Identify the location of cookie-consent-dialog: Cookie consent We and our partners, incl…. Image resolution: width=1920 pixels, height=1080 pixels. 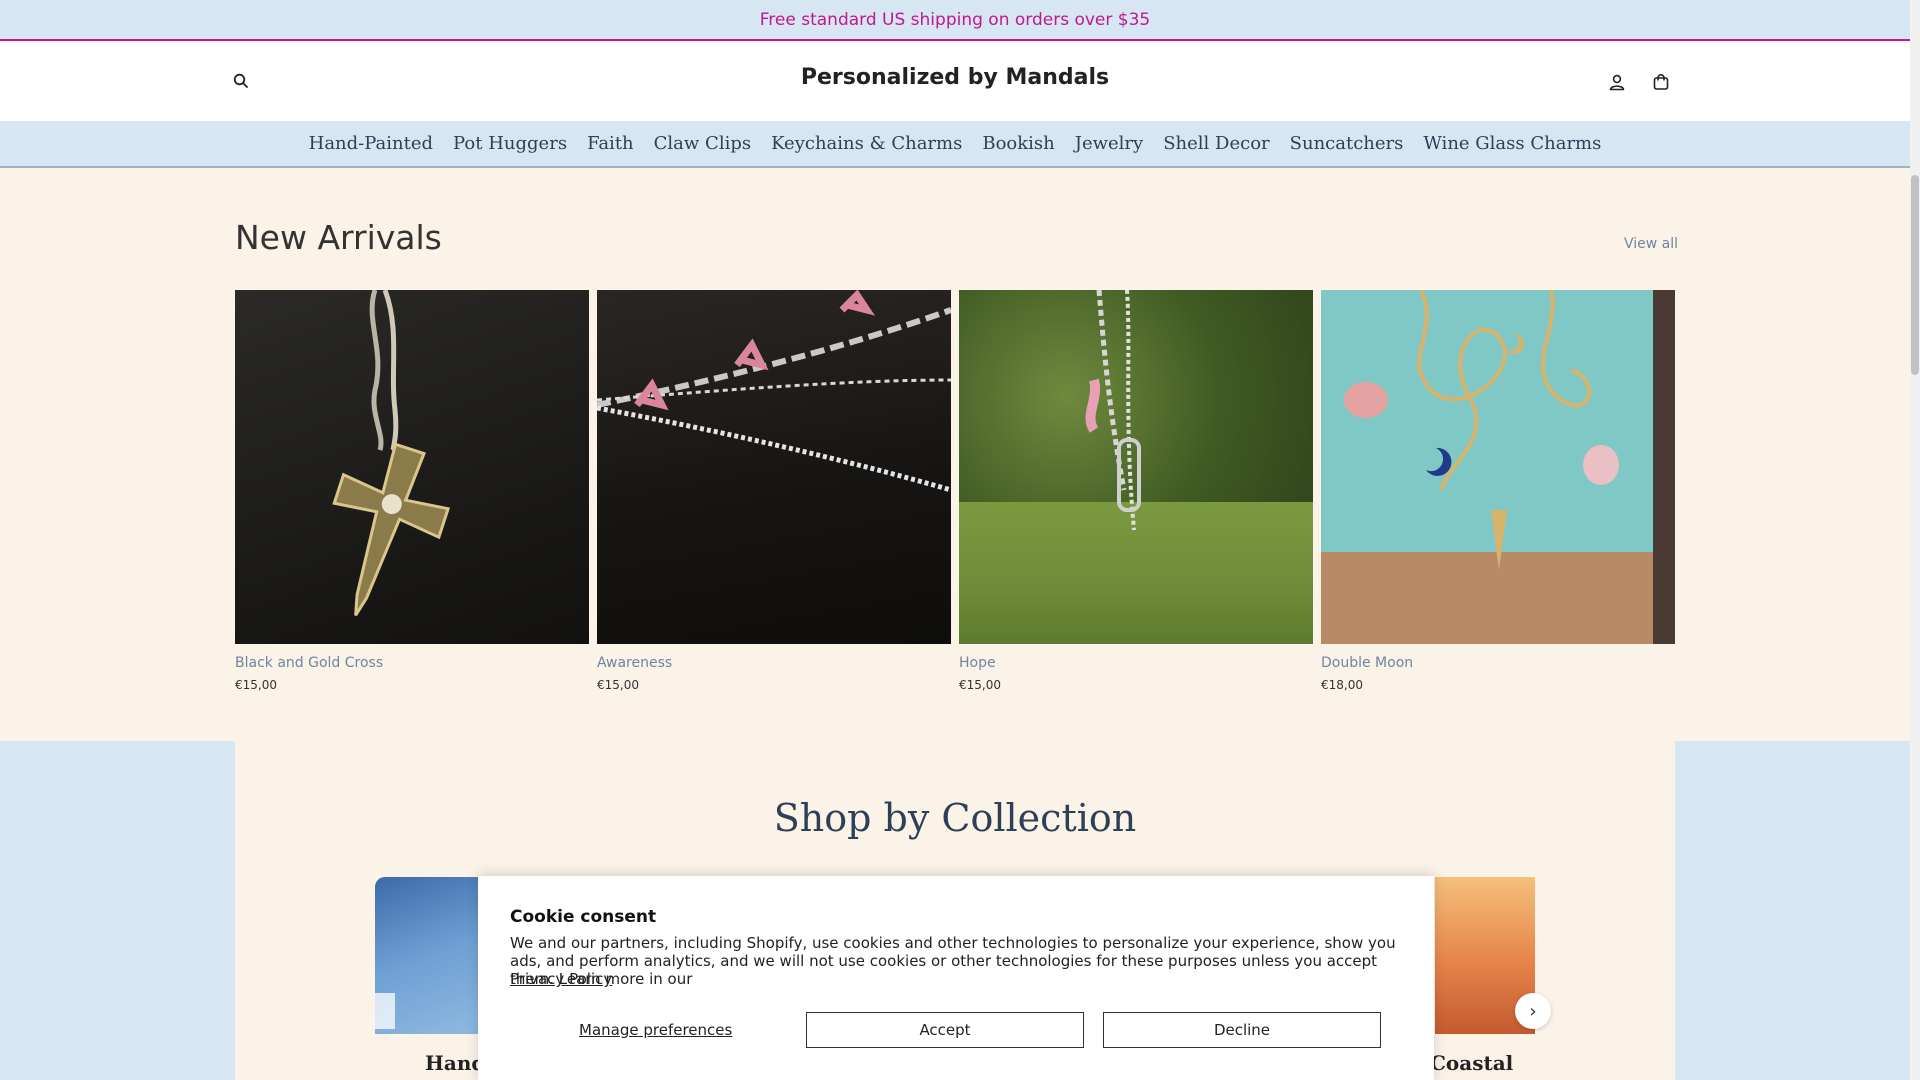
(956, 978).